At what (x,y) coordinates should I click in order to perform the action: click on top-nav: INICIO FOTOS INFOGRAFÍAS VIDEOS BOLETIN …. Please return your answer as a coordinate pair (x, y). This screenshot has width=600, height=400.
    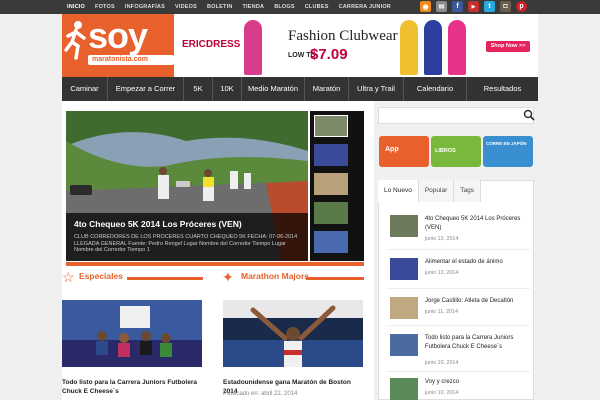
    Looking at the image, I should click on (229, 7).